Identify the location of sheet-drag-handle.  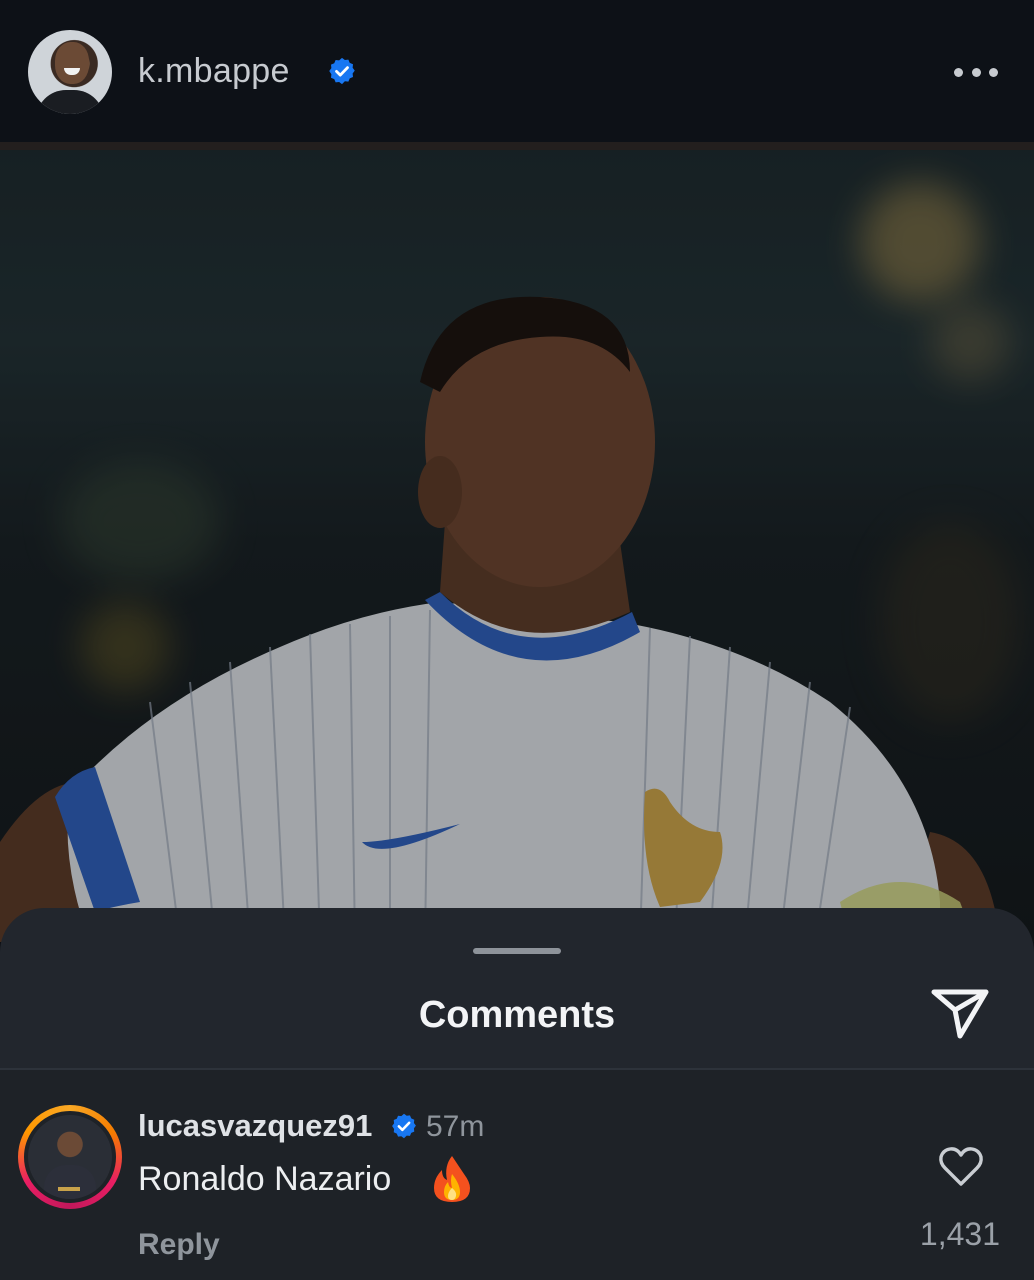
(517, 951).